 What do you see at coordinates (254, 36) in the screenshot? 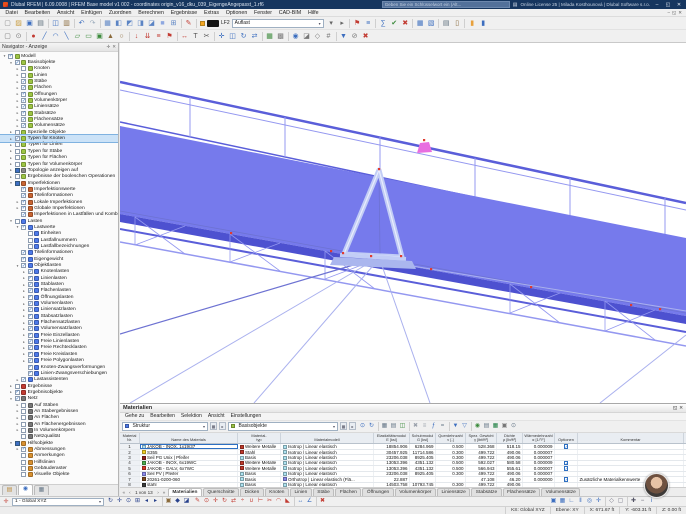
I see `mirror-icon: ⇄` at bounding box center [254, 36].